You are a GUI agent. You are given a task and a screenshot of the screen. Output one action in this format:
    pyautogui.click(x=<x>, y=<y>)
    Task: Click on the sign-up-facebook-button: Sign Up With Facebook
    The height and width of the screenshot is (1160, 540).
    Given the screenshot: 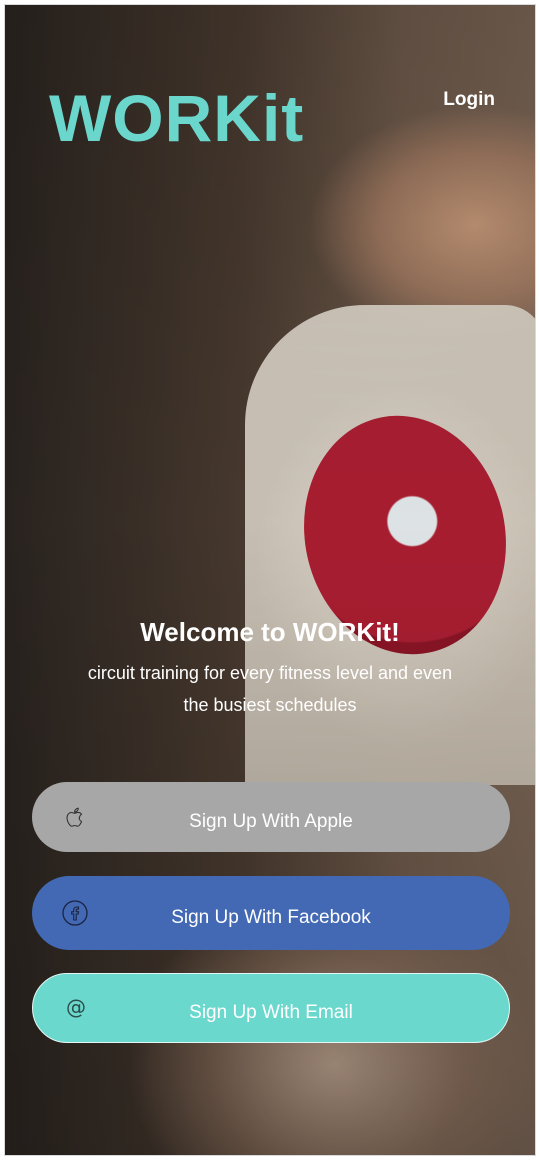 What is the action you would take?
    pyautogui.click(x=271, y=913)
    